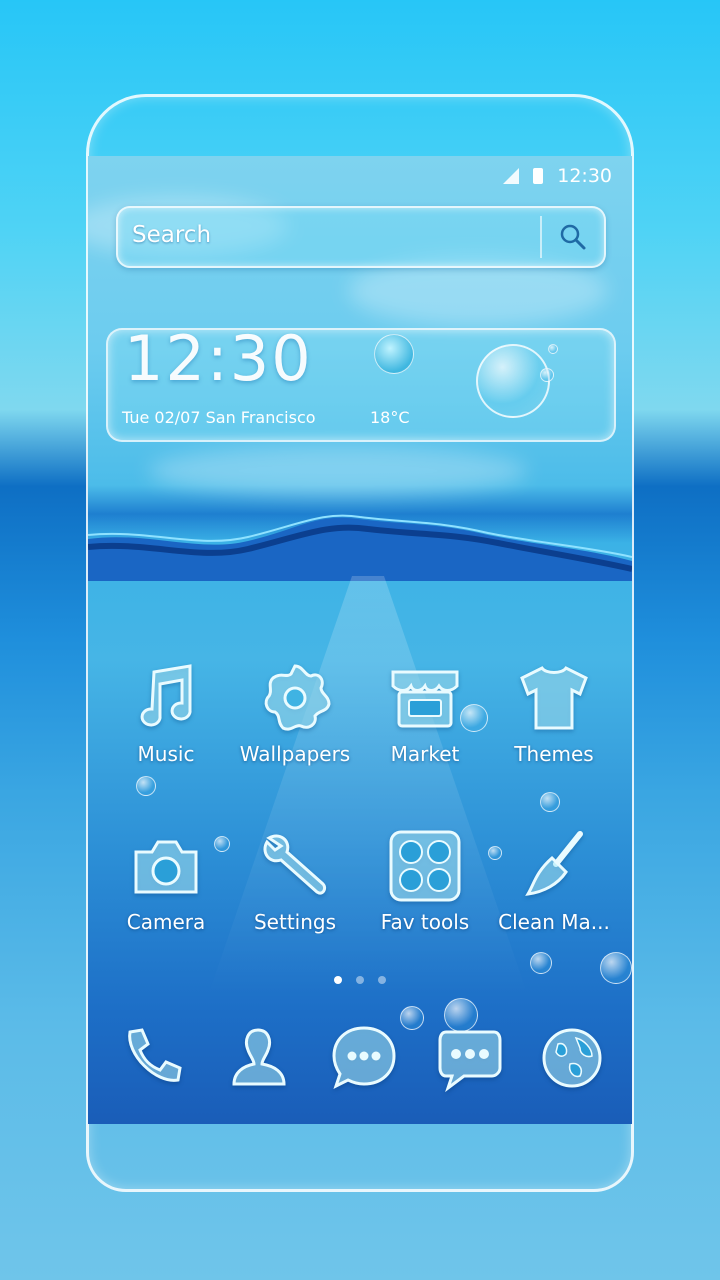 Image resolution: width=720 pixels, height=1280 pixels. I want to click on dock-chat, so click(470, 1058).